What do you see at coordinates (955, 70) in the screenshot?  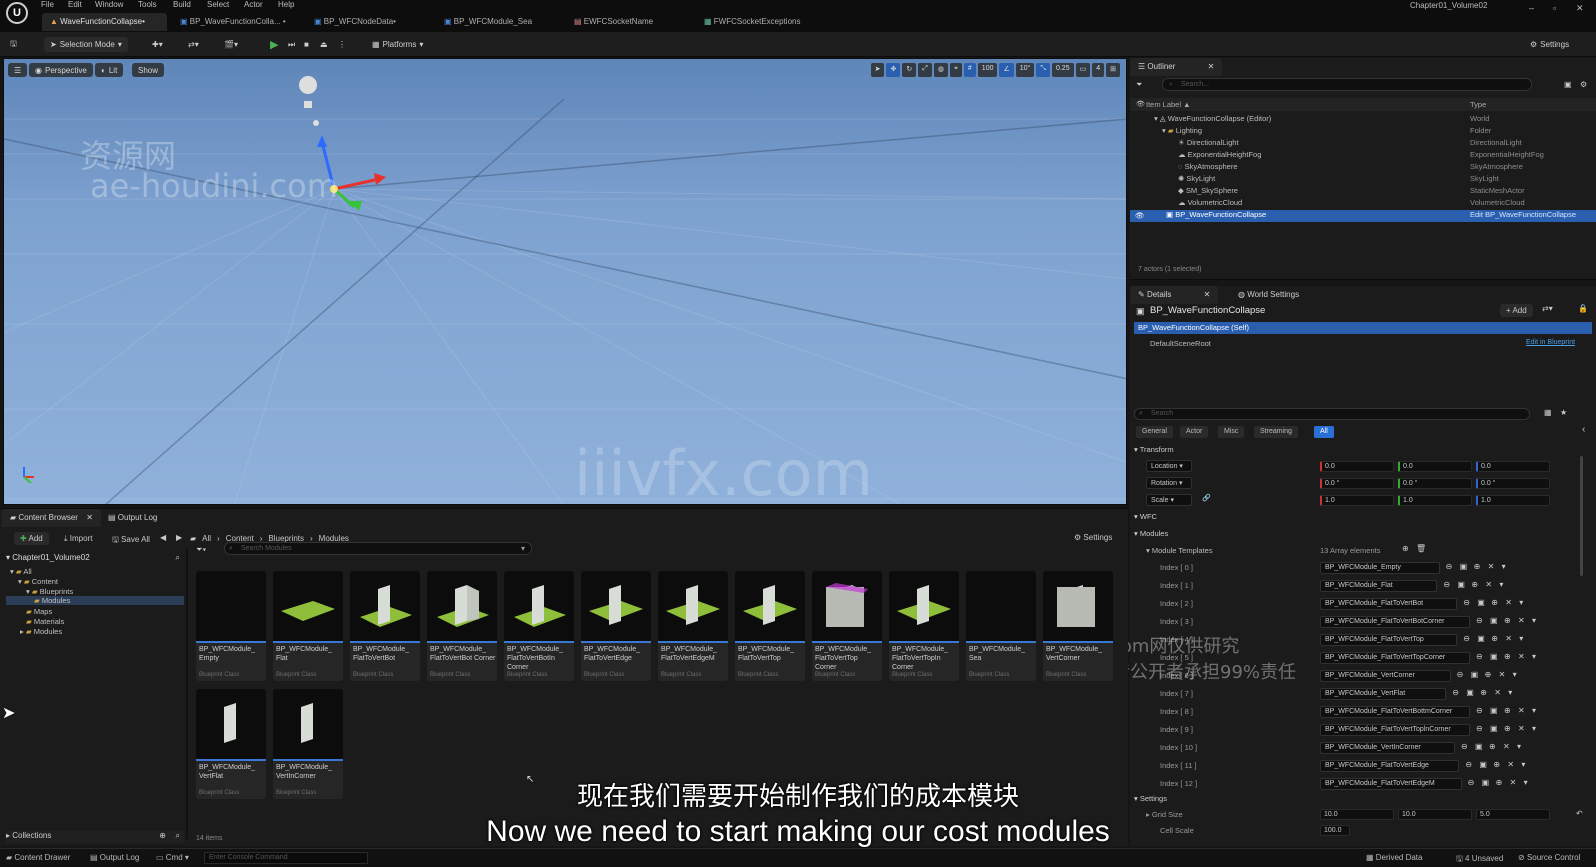 I see `surface-snap-icon: ⌖` at bounding box center [955, 70].